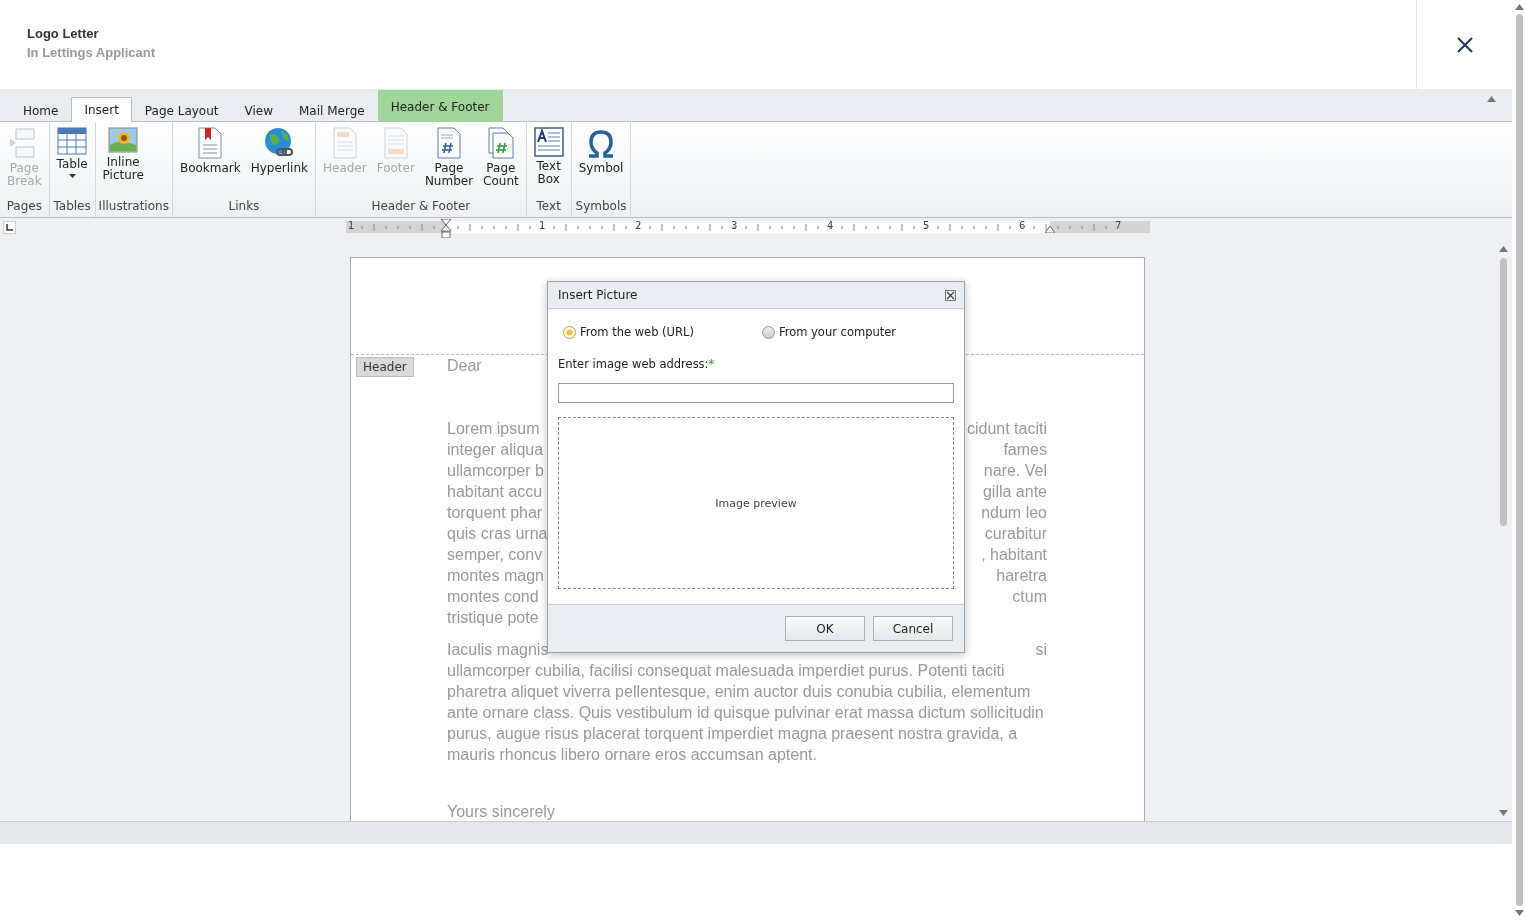  Describe the element at coordinates (1014, 555) in the screenshot. I see `body-text: , habitant` at that location.